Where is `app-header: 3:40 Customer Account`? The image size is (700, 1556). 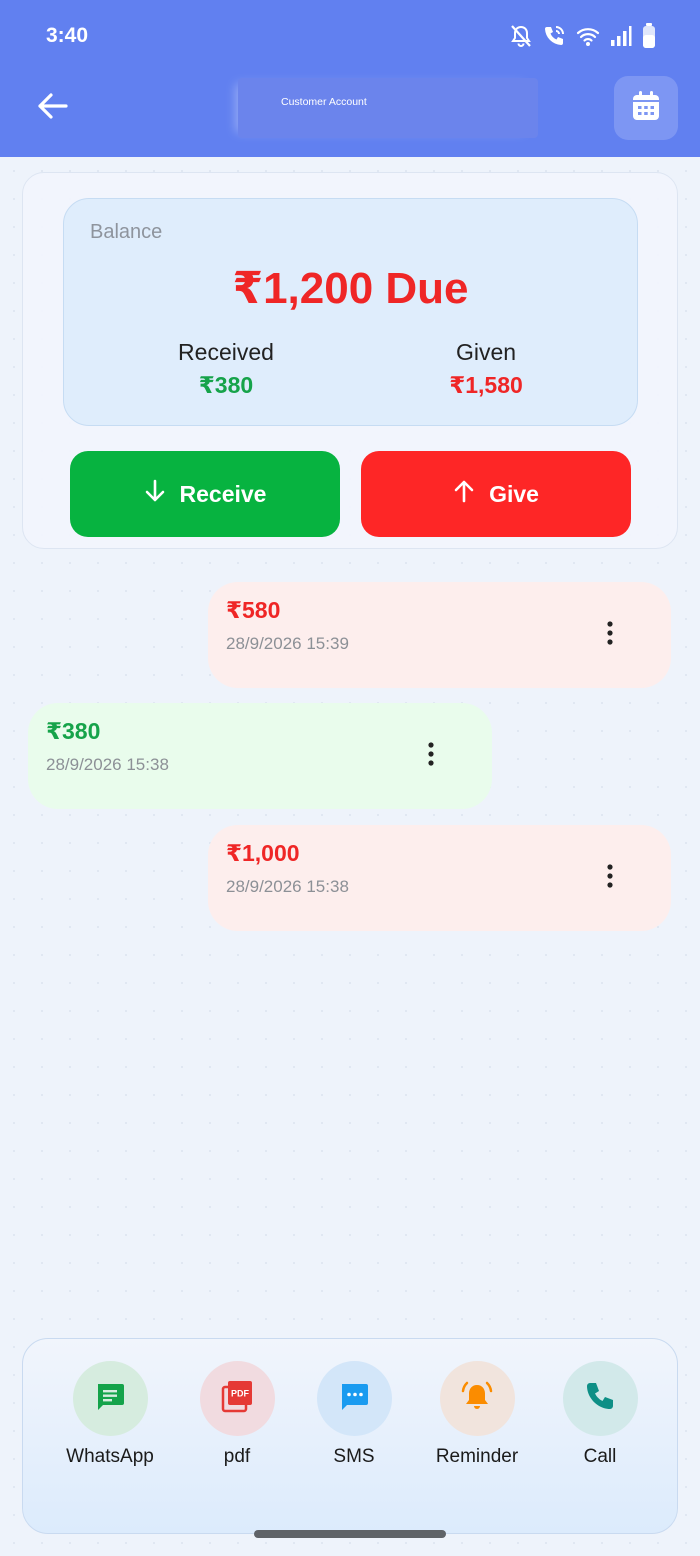 app-header: 3:40 Customer Account is located at coordinates (350, 78).